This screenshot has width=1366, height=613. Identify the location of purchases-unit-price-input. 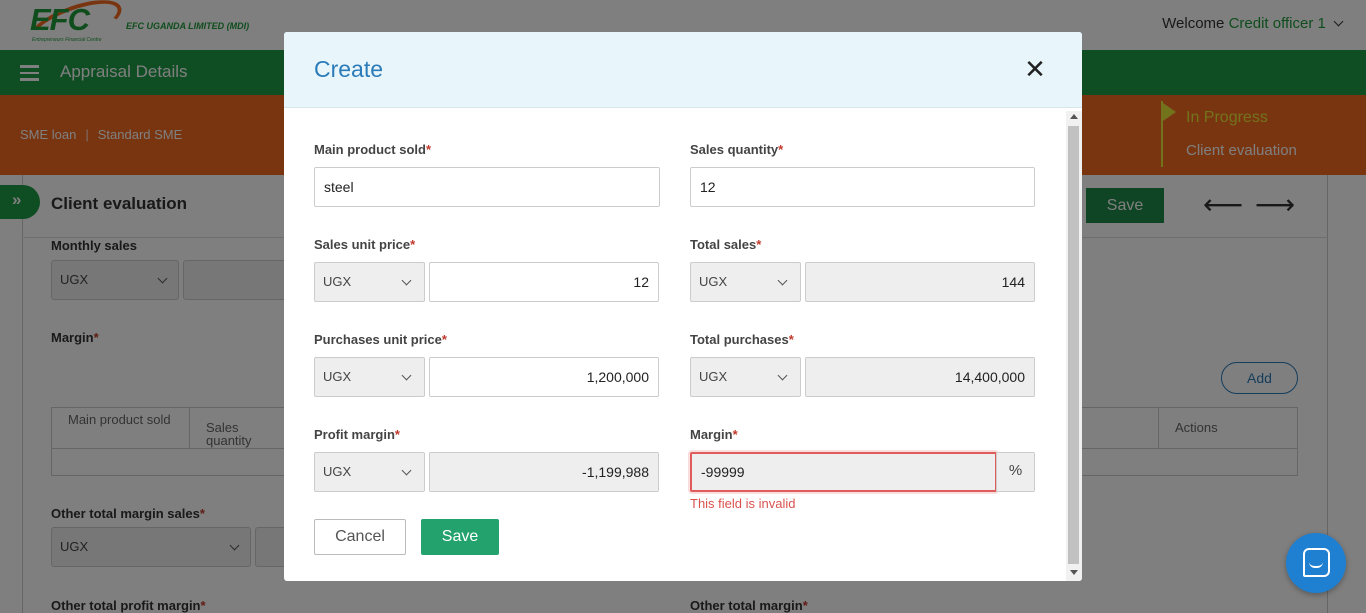
(544, 377).